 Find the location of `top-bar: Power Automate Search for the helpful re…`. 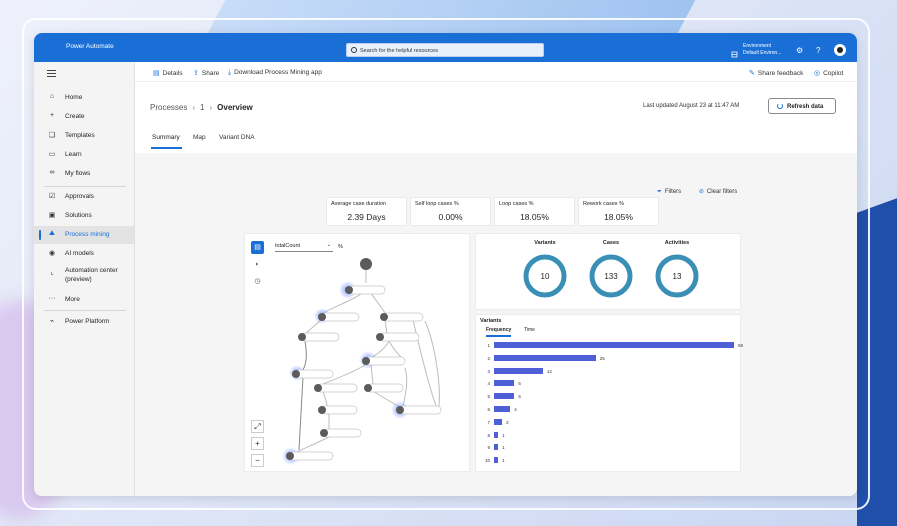

top-bar: Power Automate Search for the helpful re… is located at coordinates (445, 47).